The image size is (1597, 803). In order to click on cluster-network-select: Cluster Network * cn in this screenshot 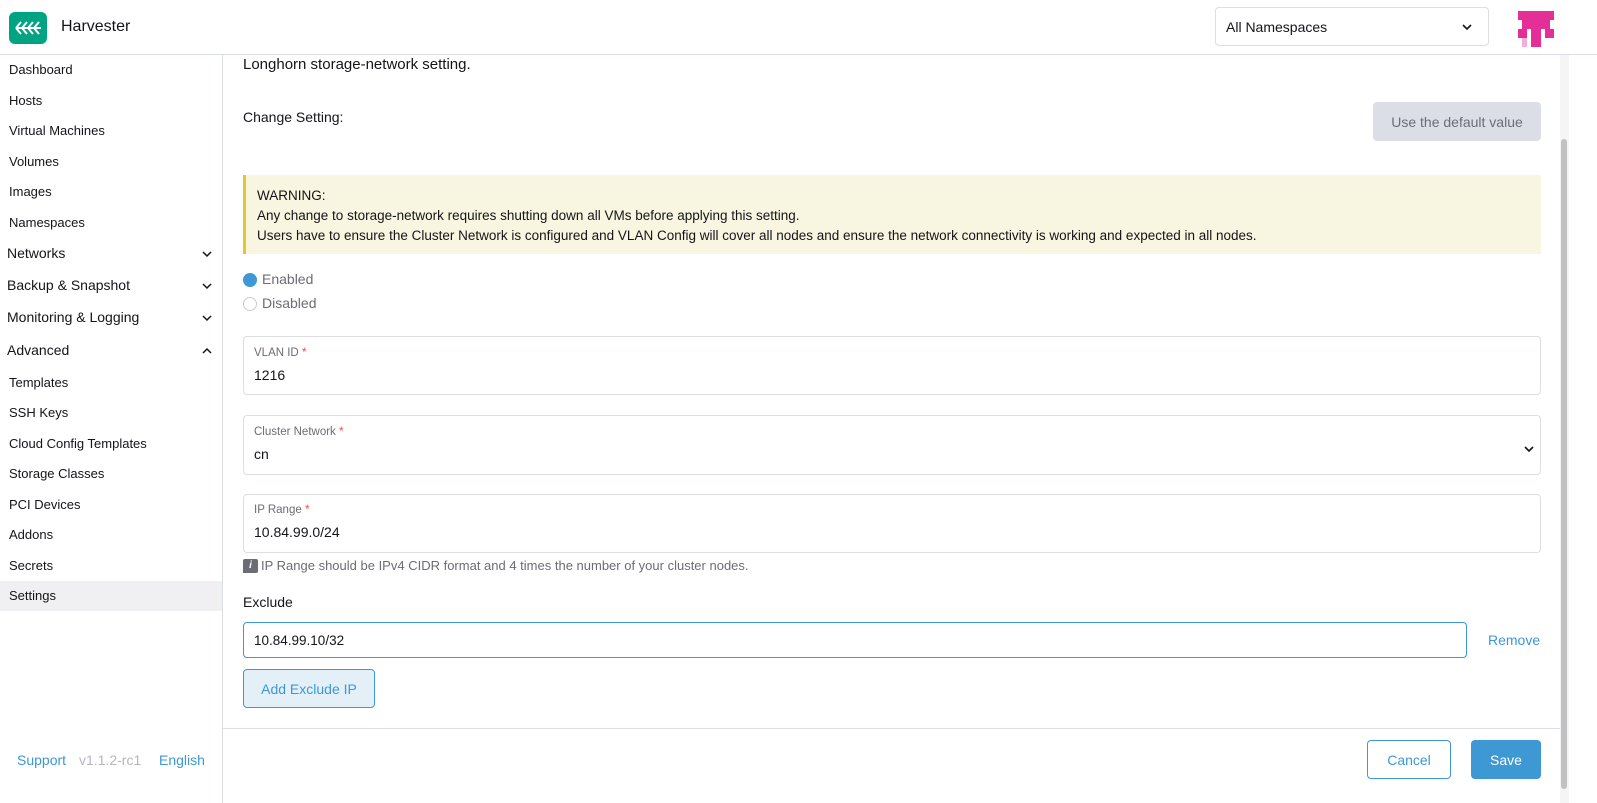, I will do `click(892, 445)`.